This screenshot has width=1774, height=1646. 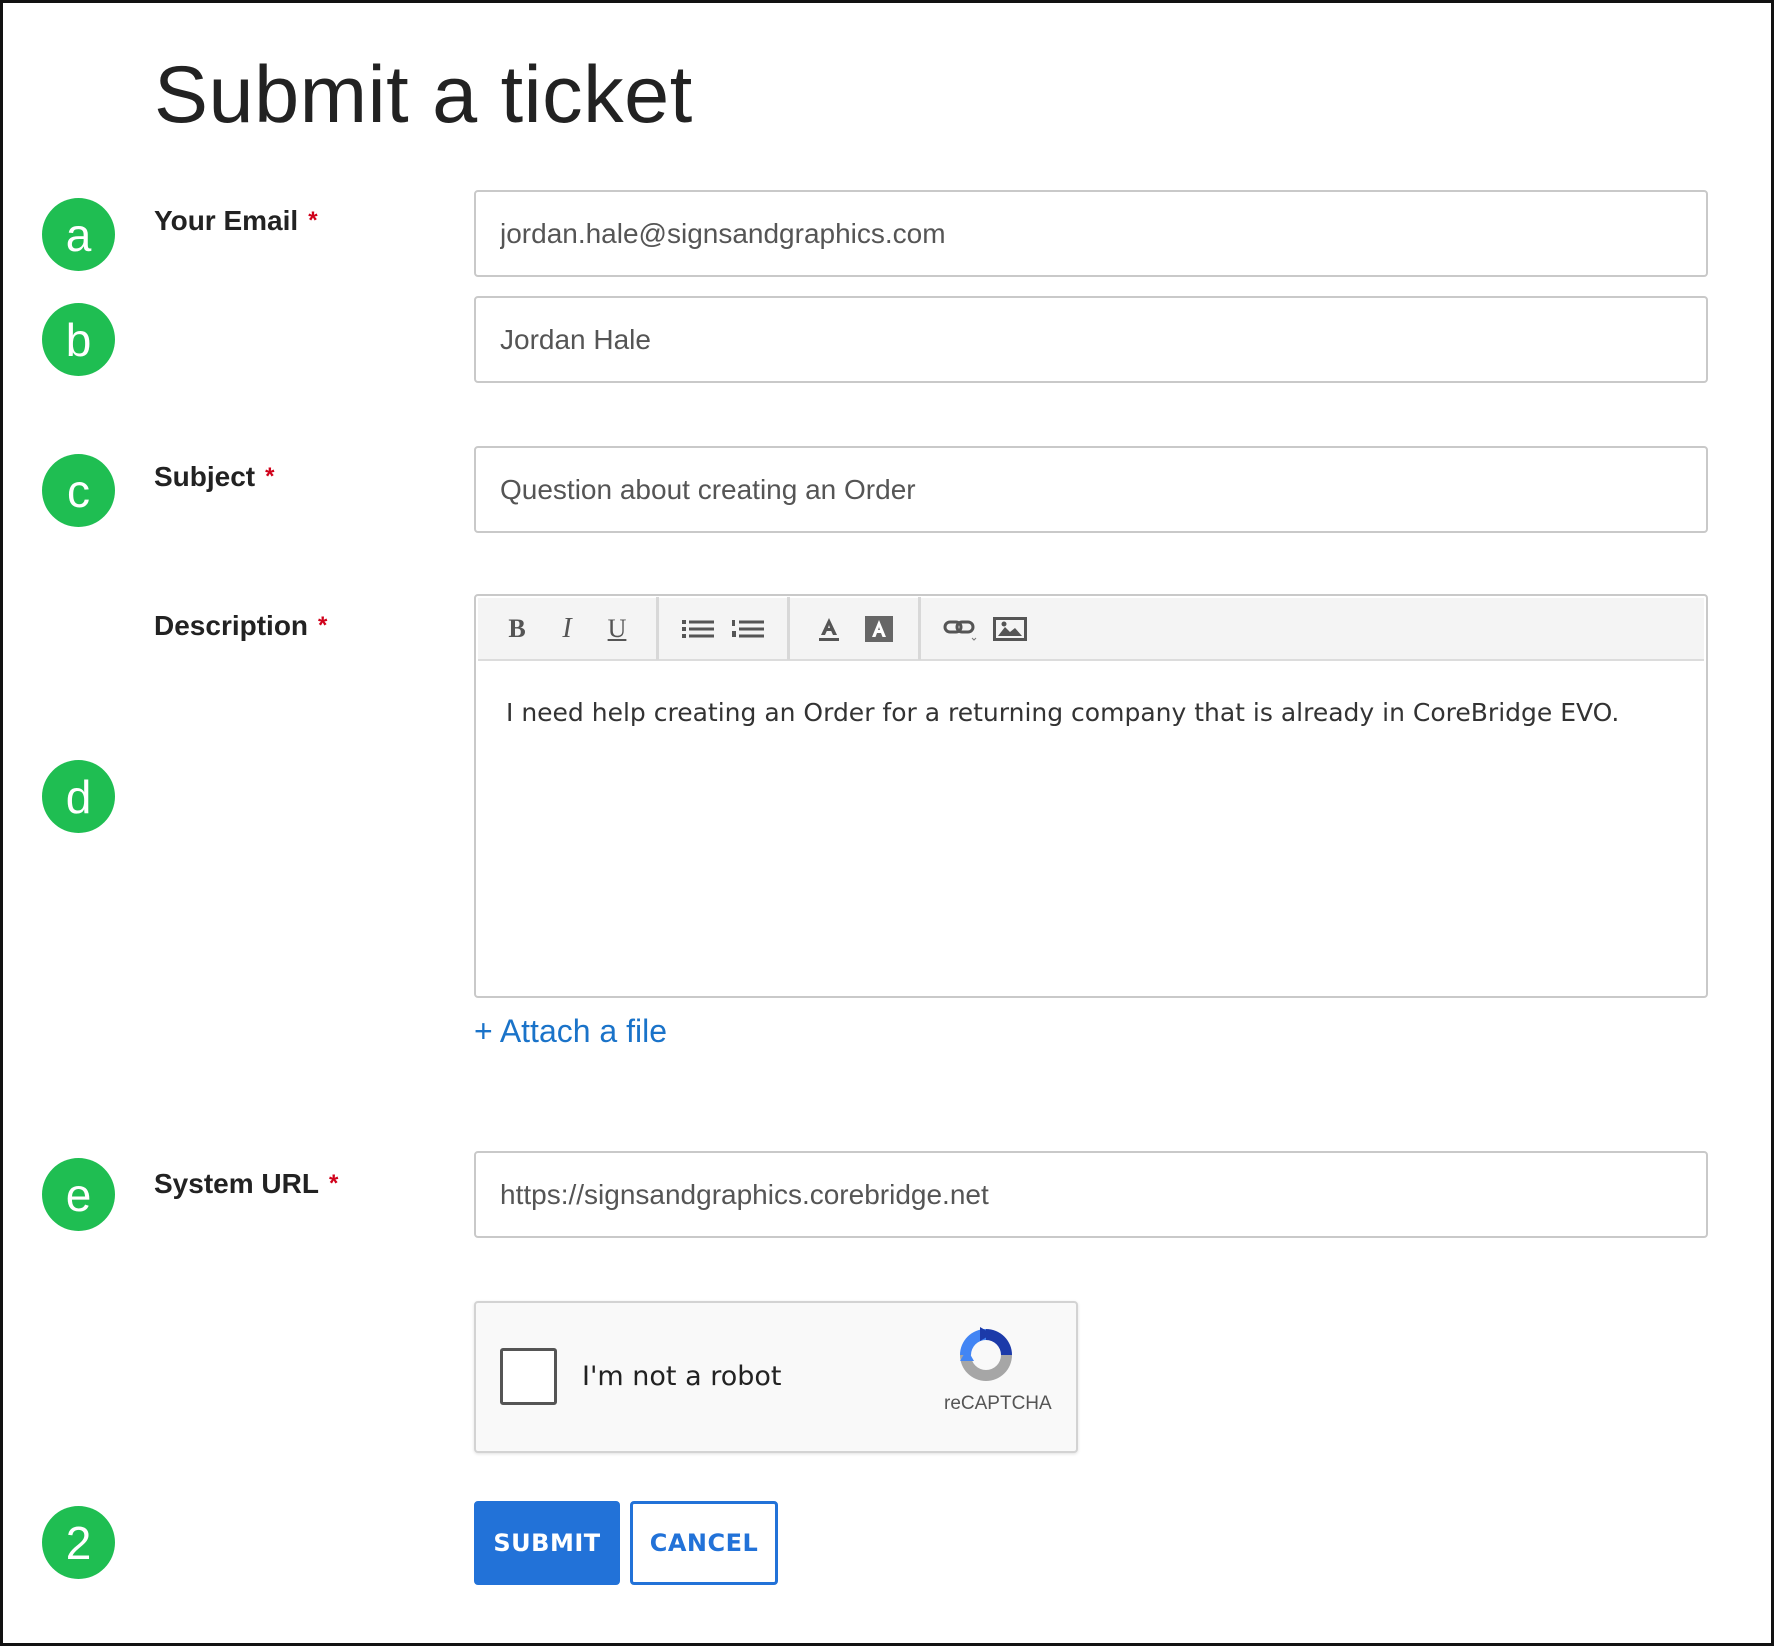 What do you see at coordinates (570, 1031) in the screenshot?
I see `attach-file-link: + Attach a file` at bounding box center [570, 1031].